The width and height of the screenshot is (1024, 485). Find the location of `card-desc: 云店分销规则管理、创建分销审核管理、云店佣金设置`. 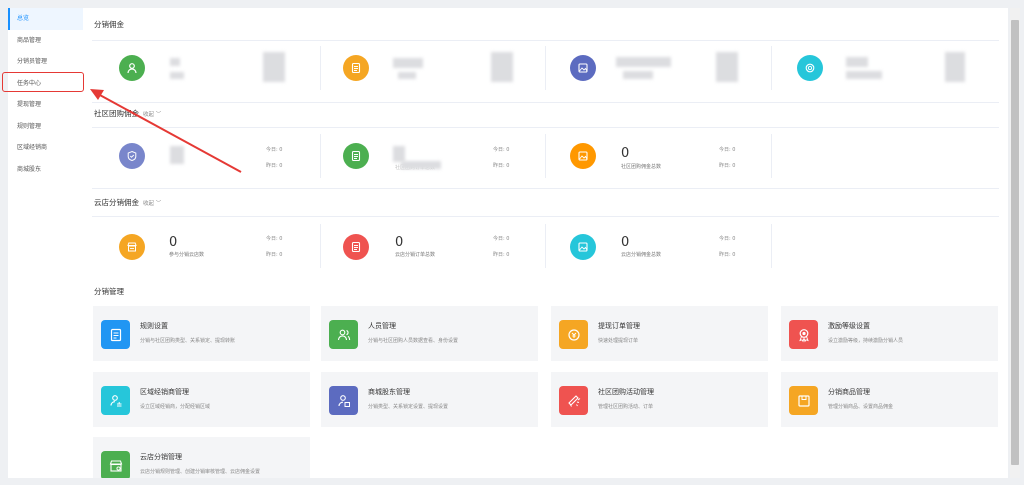

card-desc: 云店分销规则管理、创建分销审核管理、云店佣金设置 is located at coordinates (200, 472).